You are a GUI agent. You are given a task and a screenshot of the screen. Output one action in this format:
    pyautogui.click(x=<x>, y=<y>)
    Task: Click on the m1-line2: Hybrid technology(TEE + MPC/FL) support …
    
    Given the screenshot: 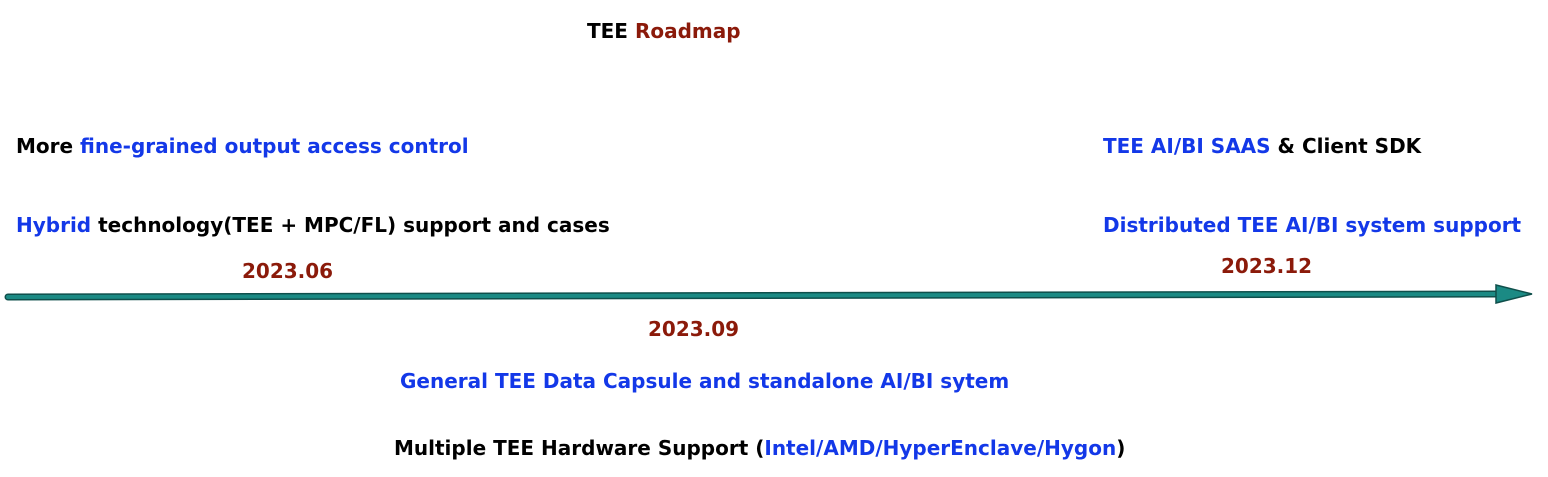 What is the action you would take?
    pyautogui.click(x=313, y=225)
    